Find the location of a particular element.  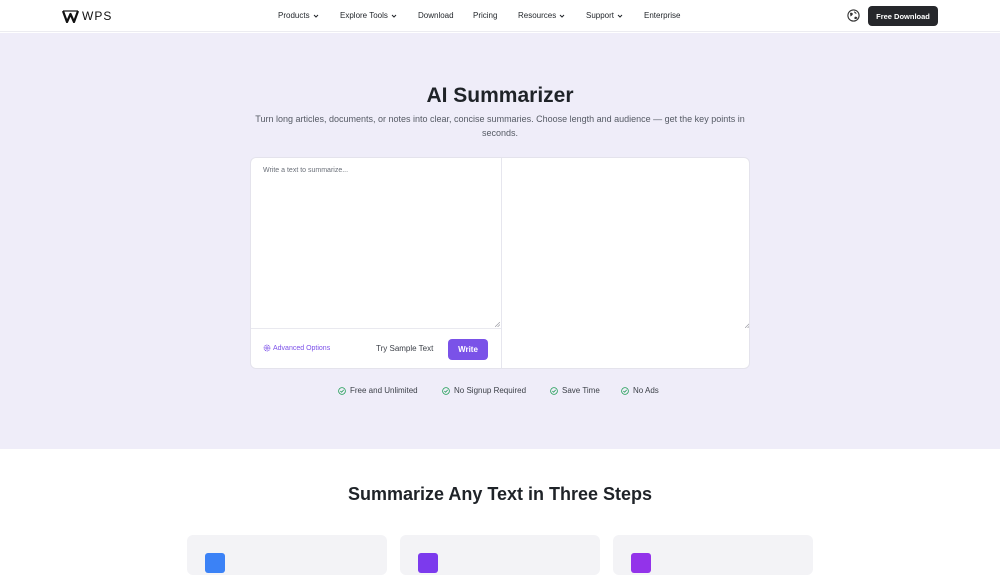

feature-item: No Signup Required is located at coordinates (484, 391).